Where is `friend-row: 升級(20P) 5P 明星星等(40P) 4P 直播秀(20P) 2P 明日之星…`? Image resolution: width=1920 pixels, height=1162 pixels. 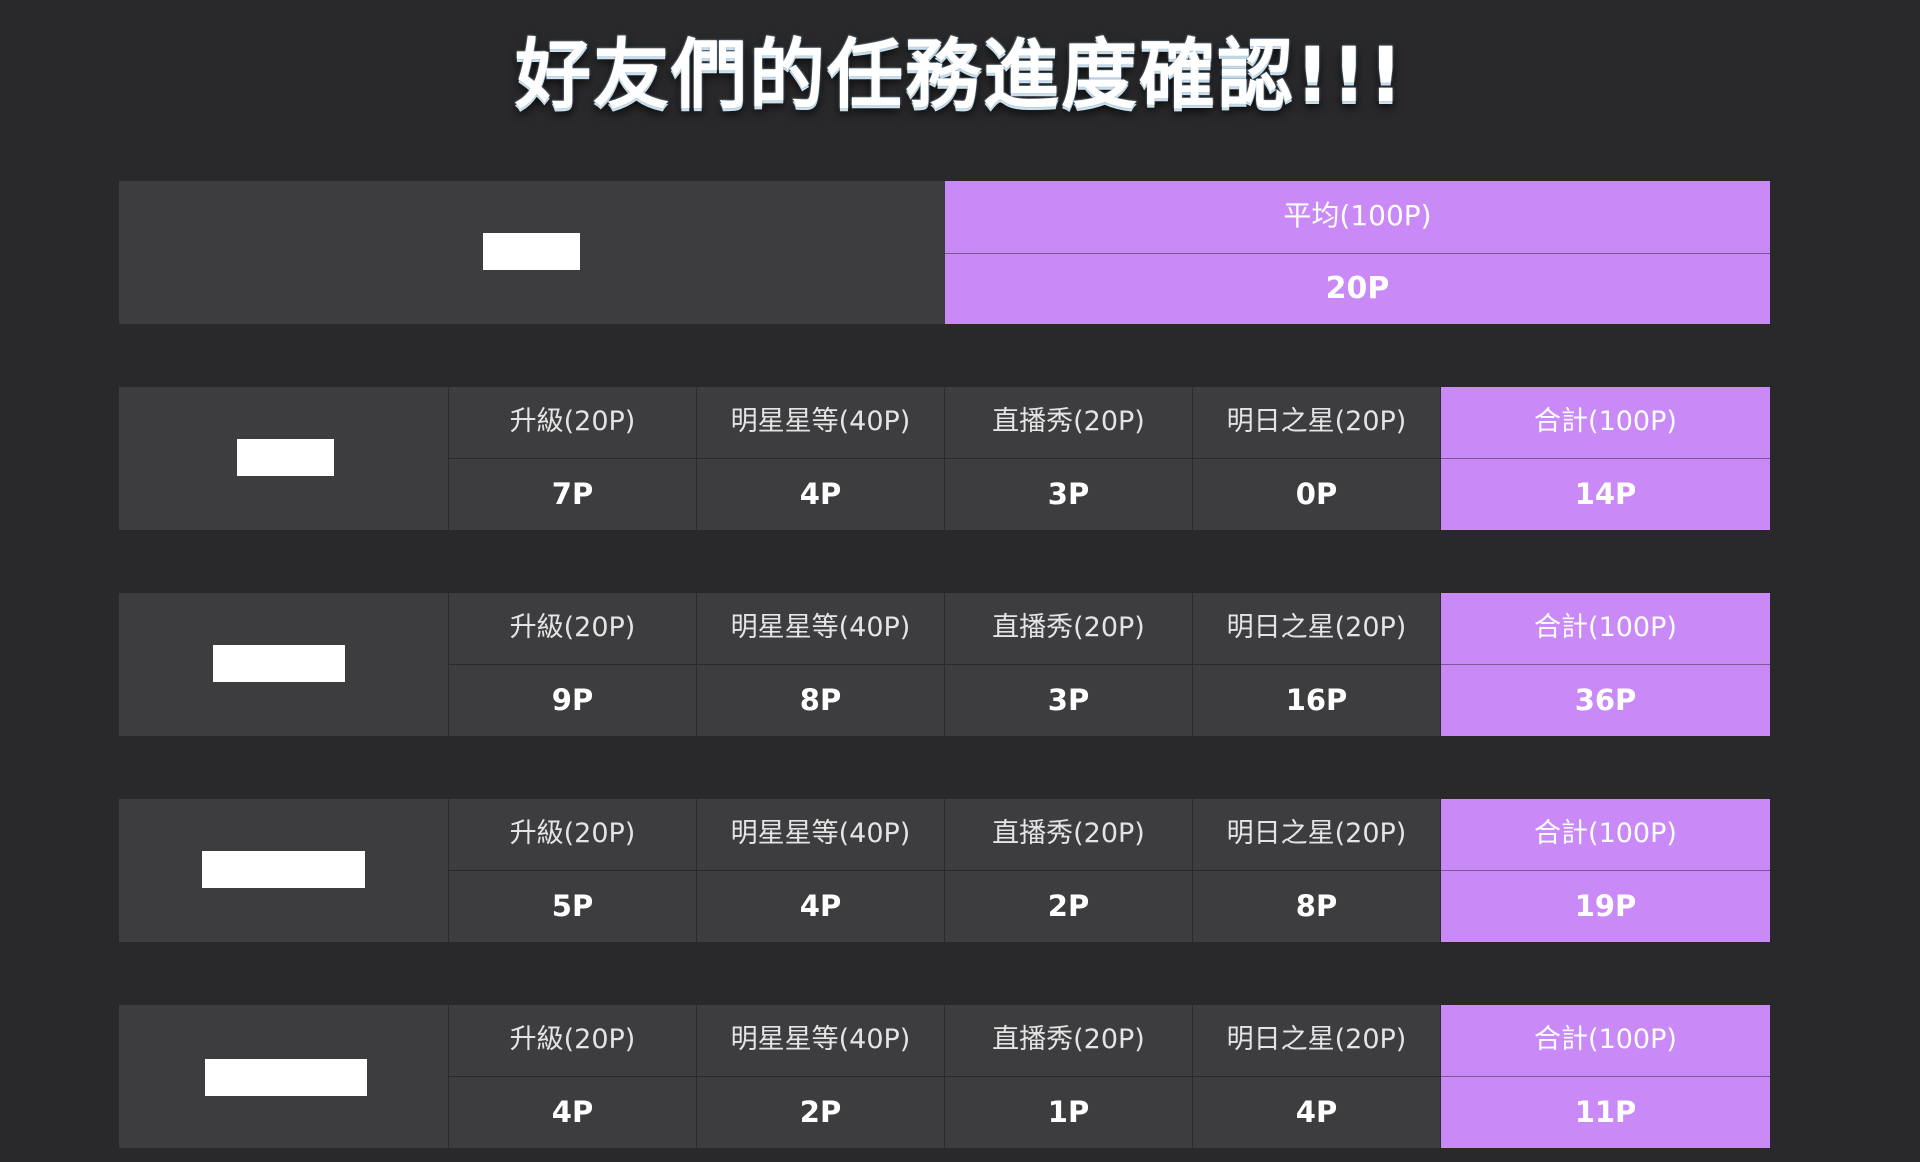 friend-row: 升級(20P) 5P 明星星等(40P) 4P 直播秀(20P) 2P 明日之星… is located at coordinates (944, 870).